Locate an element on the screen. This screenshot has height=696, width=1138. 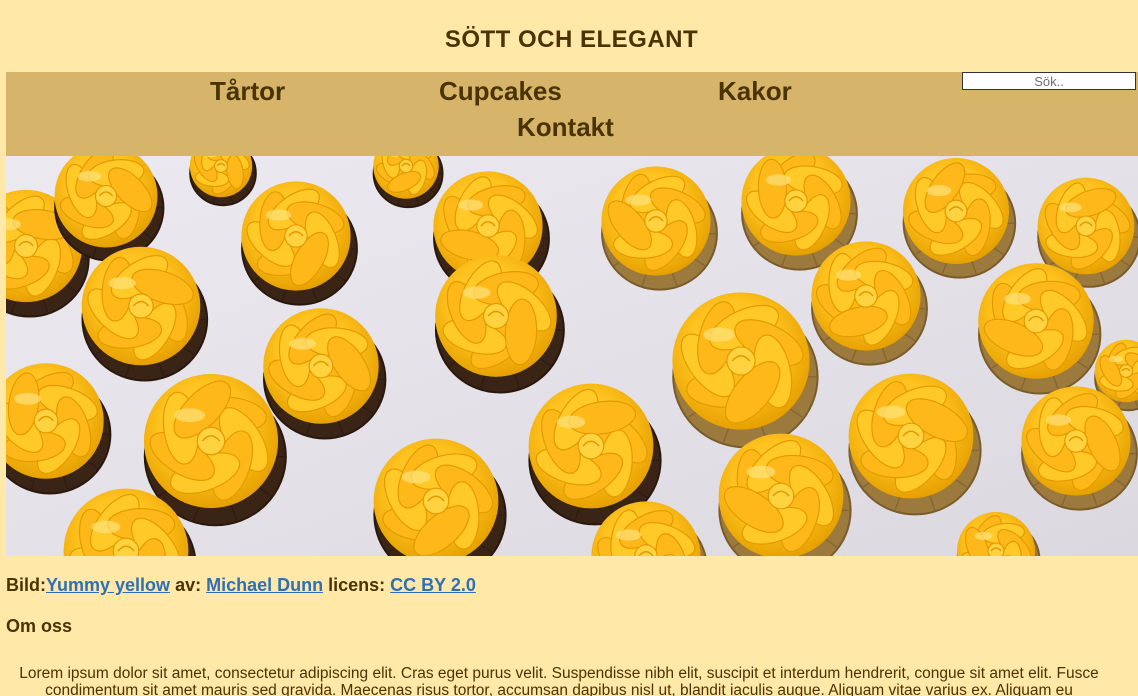
credit-author-prefix: av: is located at coordinates (188, 585).